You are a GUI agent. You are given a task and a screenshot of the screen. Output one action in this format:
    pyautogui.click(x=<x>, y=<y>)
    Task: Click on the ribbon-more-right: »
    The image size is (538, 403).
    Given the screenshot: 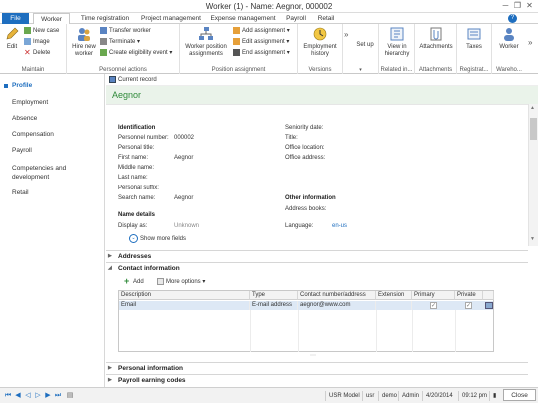 What is the action you would take?
    pyautogui.click(x=530, y=42)
    